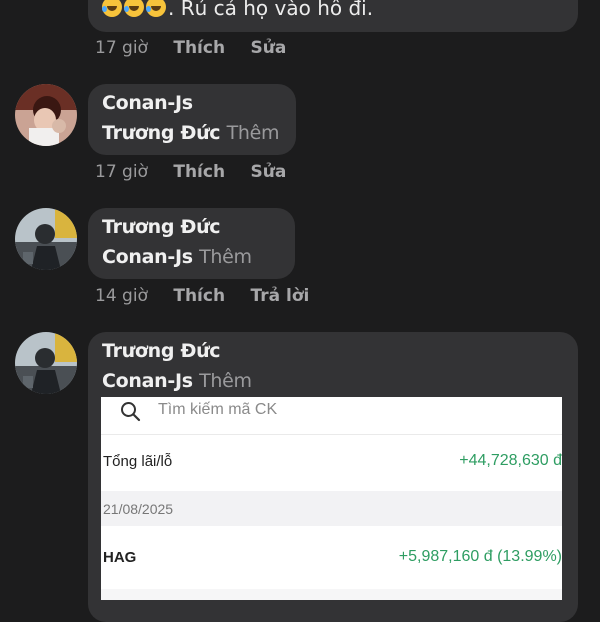 This screenshot has width=600, height=622. Describe the element at coordinates (218, 409) in the screenshot. I see `search-placeholder: Tìm kiếm mã CK` at that location.